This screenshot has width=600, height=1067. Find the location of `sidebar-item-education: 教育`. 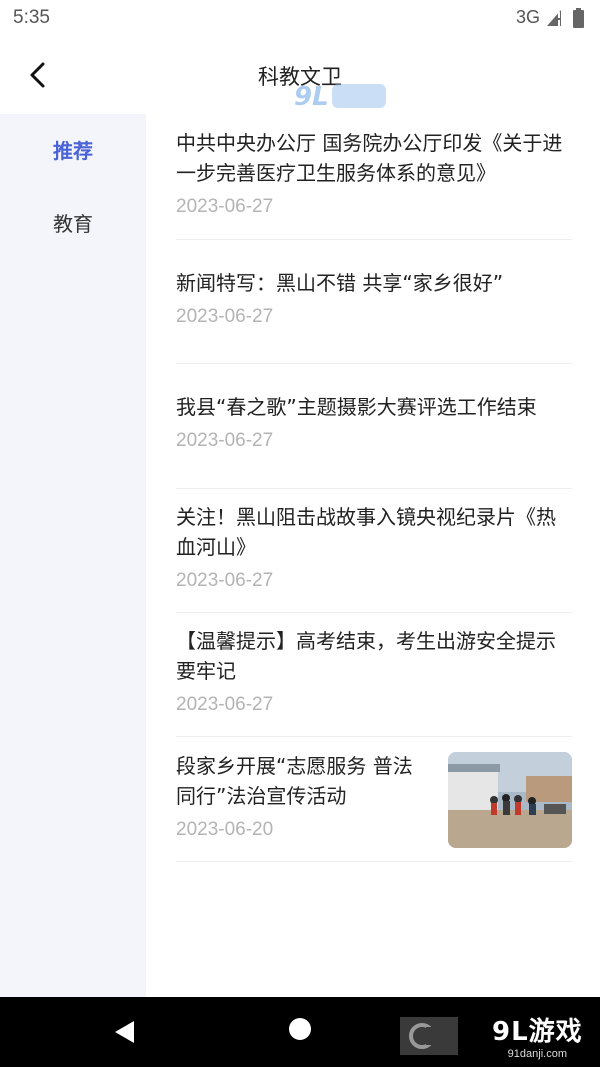

sidebar-item-education: 教育 is located at coordinates (73, 224).